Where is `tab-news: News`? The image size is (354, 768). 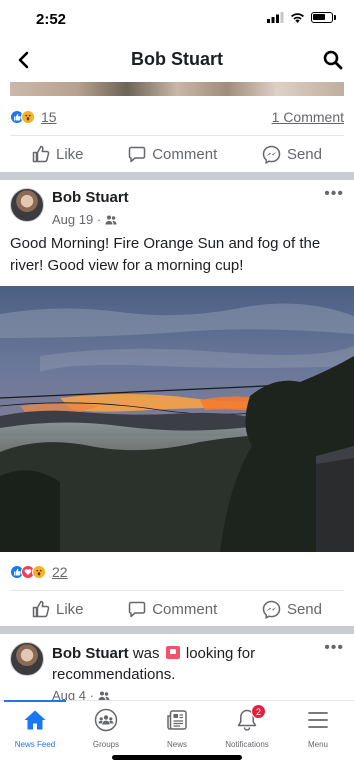
tab-news: News is located at coordinates (177, 732).